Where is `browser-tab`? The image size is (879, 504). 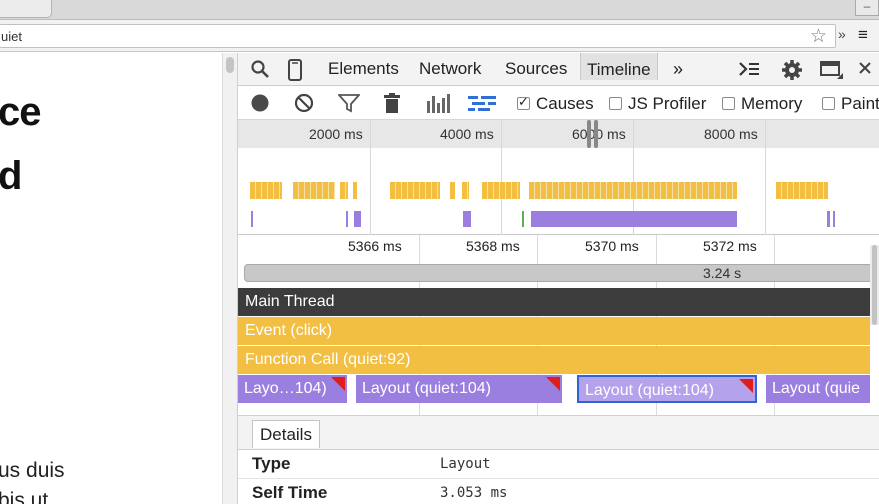
browser-tab is located at coordinates (26, 9).